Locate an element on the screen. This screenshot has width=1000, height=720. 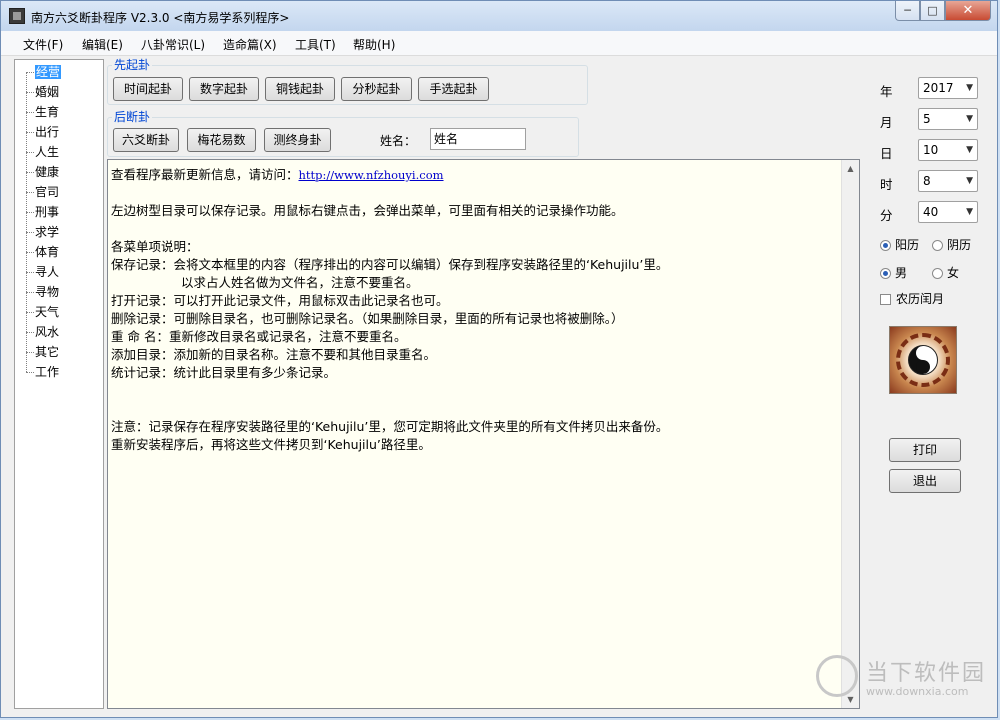
watermark-url: www.downxia.com is located at coordinates (917, 691).